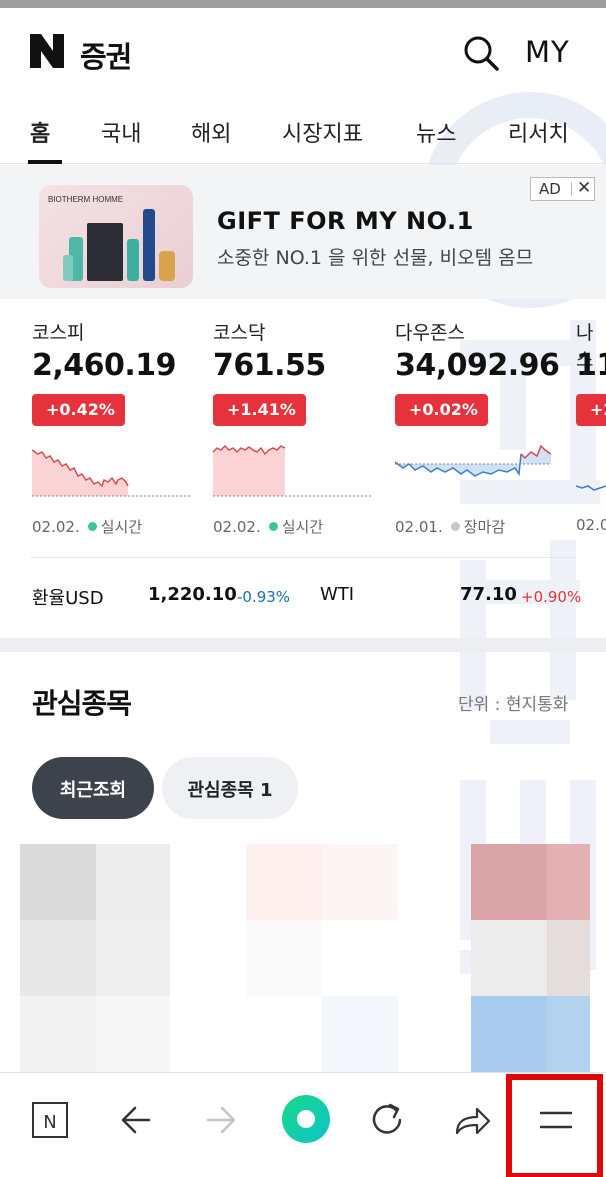 The width and height of the screenshot is (606, 1177). I want to click on fx-usd-label: 환율USD, so click(68, 597).